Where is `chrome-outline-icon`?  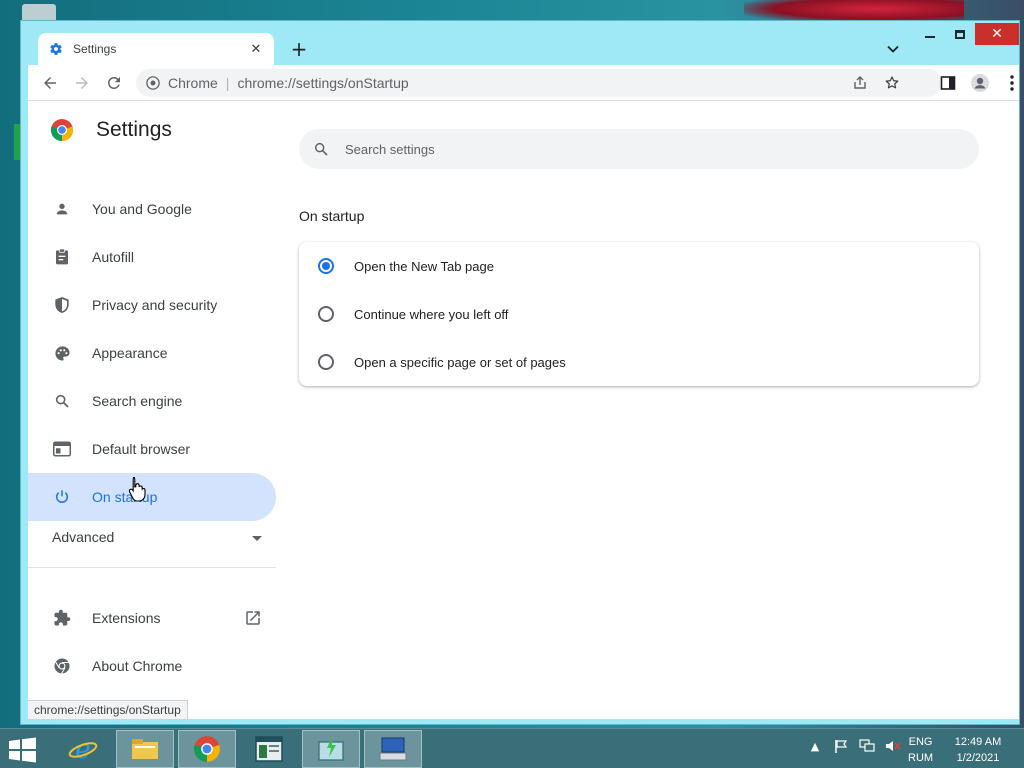
chrome-outline-icon is located at coordinates (62, 666).